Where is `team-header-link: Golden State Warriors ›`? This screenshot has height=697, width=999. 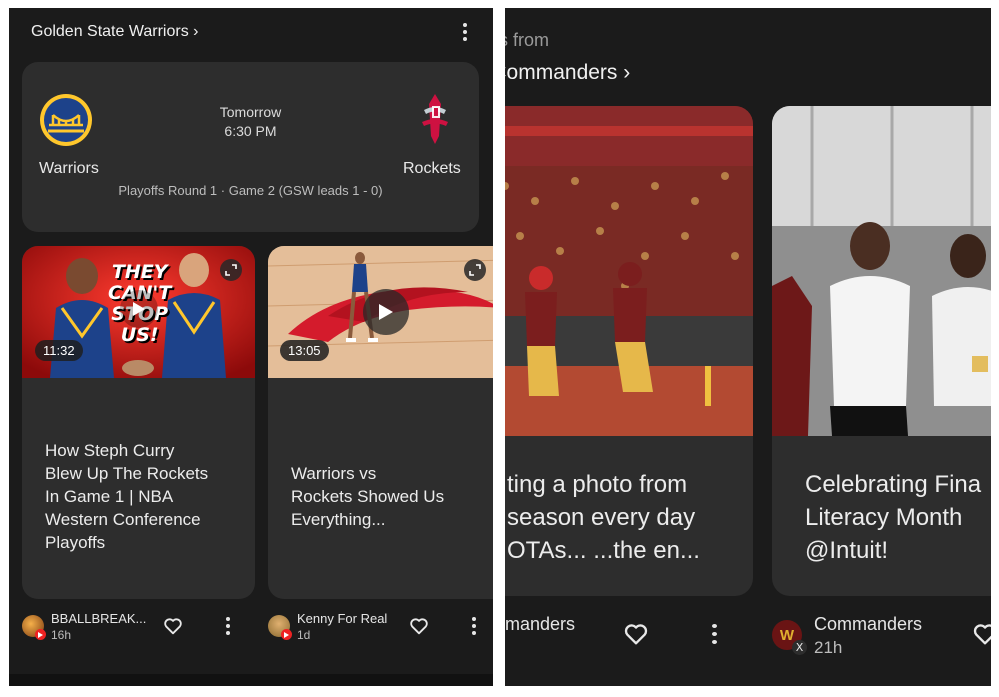 team-header-link: Golden State Warriors › is located at coordinates (114, 32).